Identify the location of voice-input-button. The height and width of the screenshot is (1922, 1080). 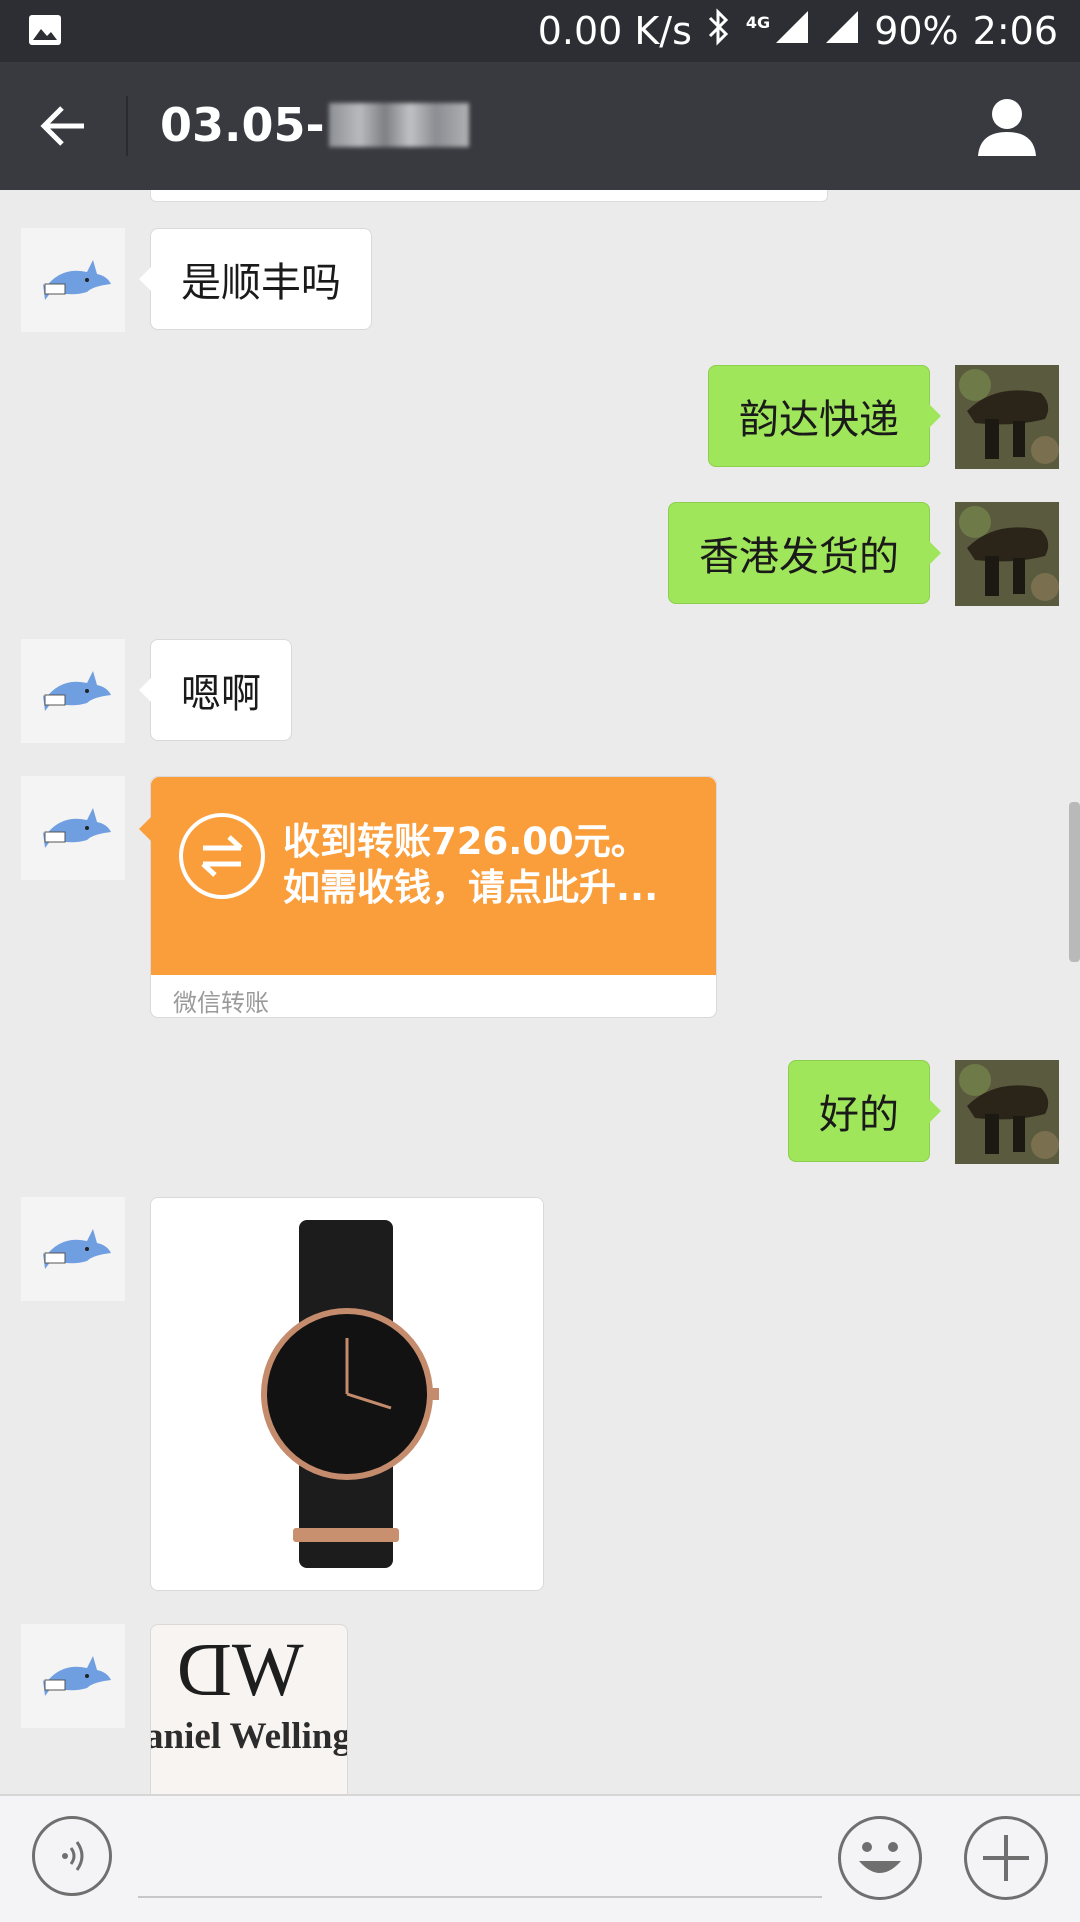
(72, 1856).